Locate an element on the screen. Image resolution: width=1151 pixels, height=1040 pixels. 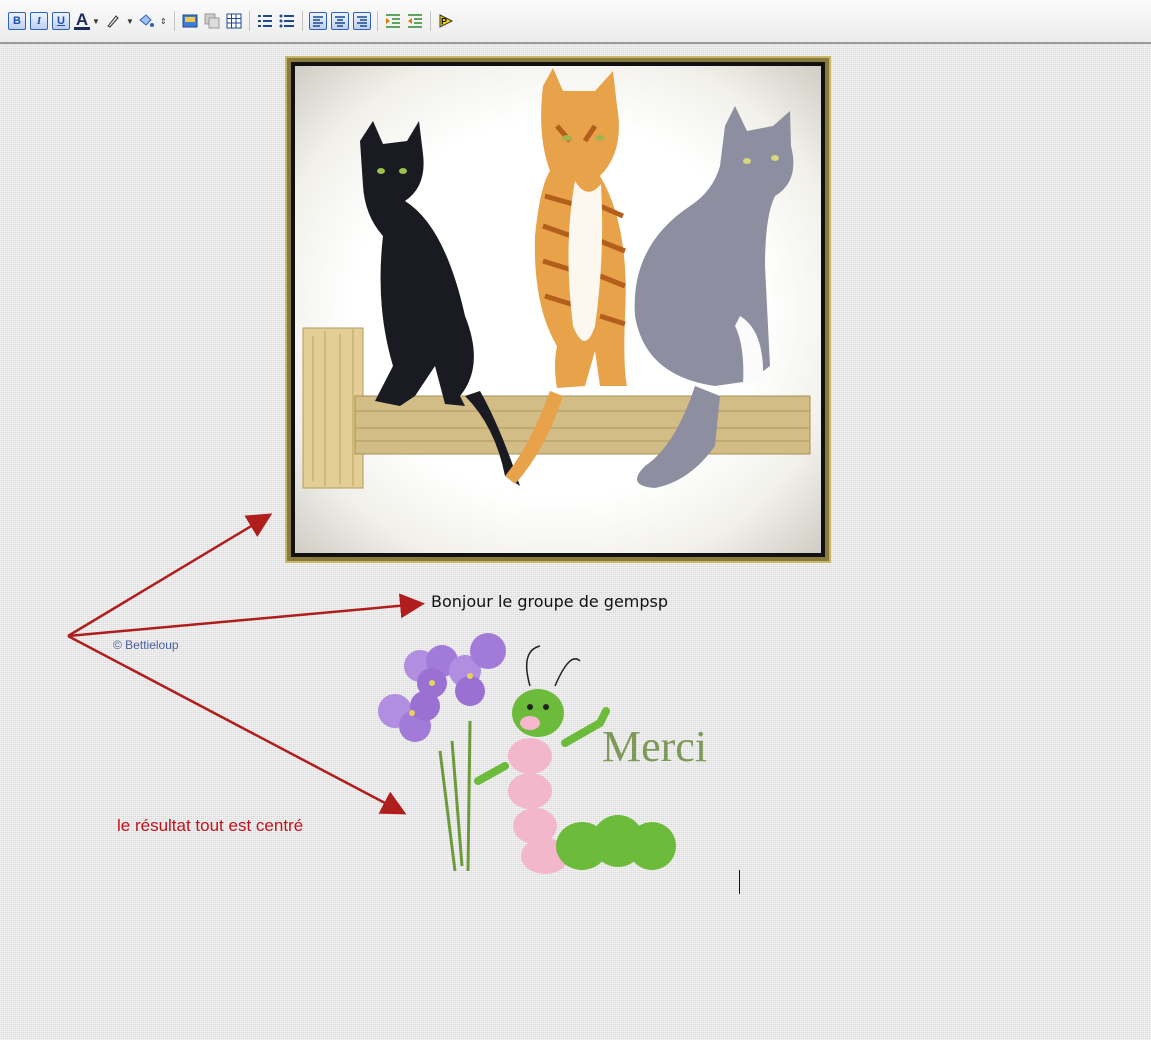
numbered-list-icon is located at coordinates (265, 21).